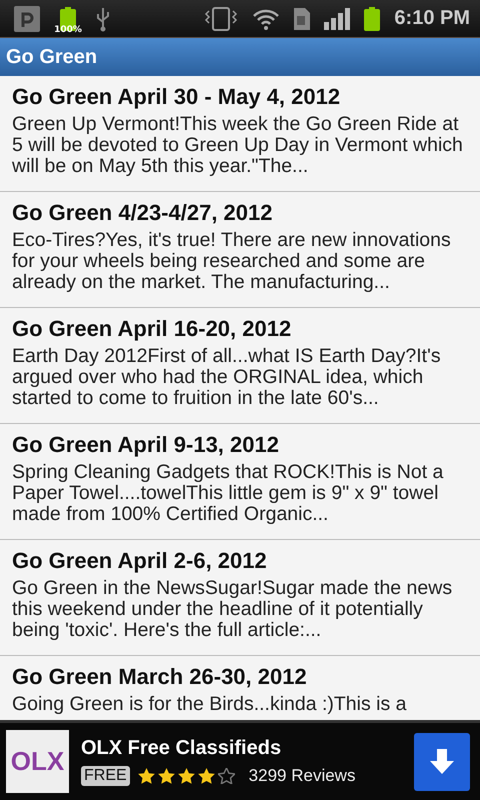 The image size is (480, 800). What do you see at coordinates (337, 19) in the screenshot?
I see `signal-icon` at bounding box center [337, 19].